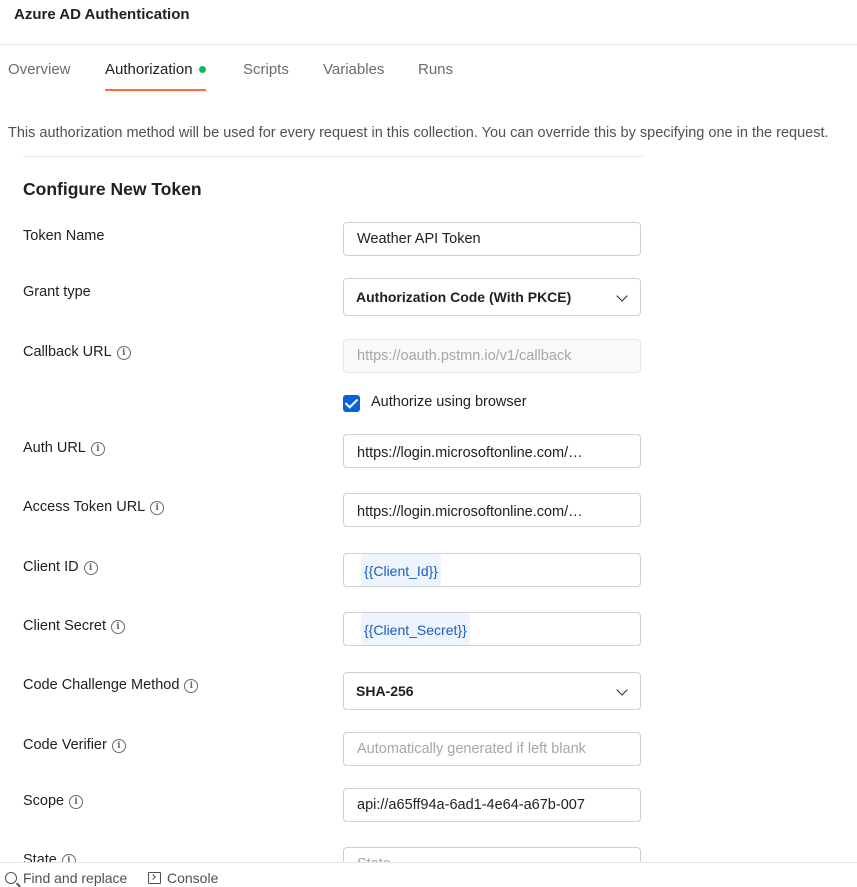 The image size is (857, 887). I want to click on auth-url-label: Auth URL i, so click(64, 448).